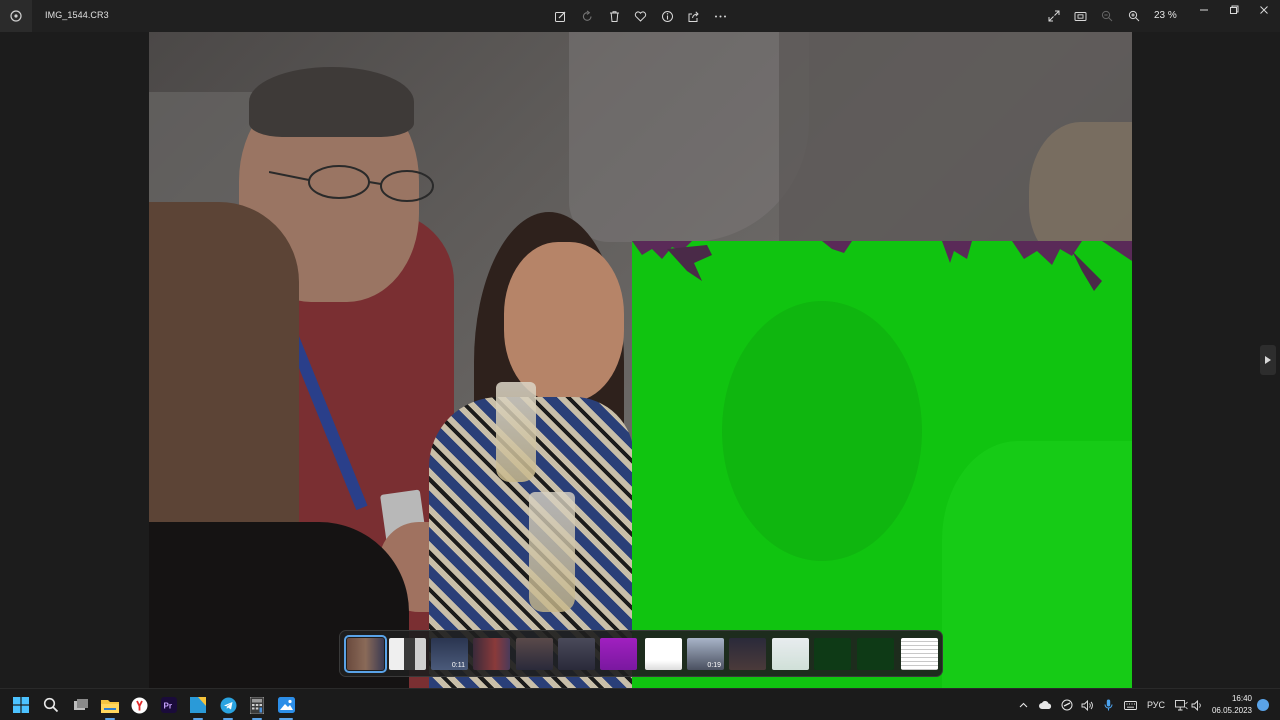 This screenshot has height=720, width=1280. What do you see at coordinates (1230, 710) in the screenshot?
I see `clock-date: 06.05.2023` at bounding box center [1230, 710].